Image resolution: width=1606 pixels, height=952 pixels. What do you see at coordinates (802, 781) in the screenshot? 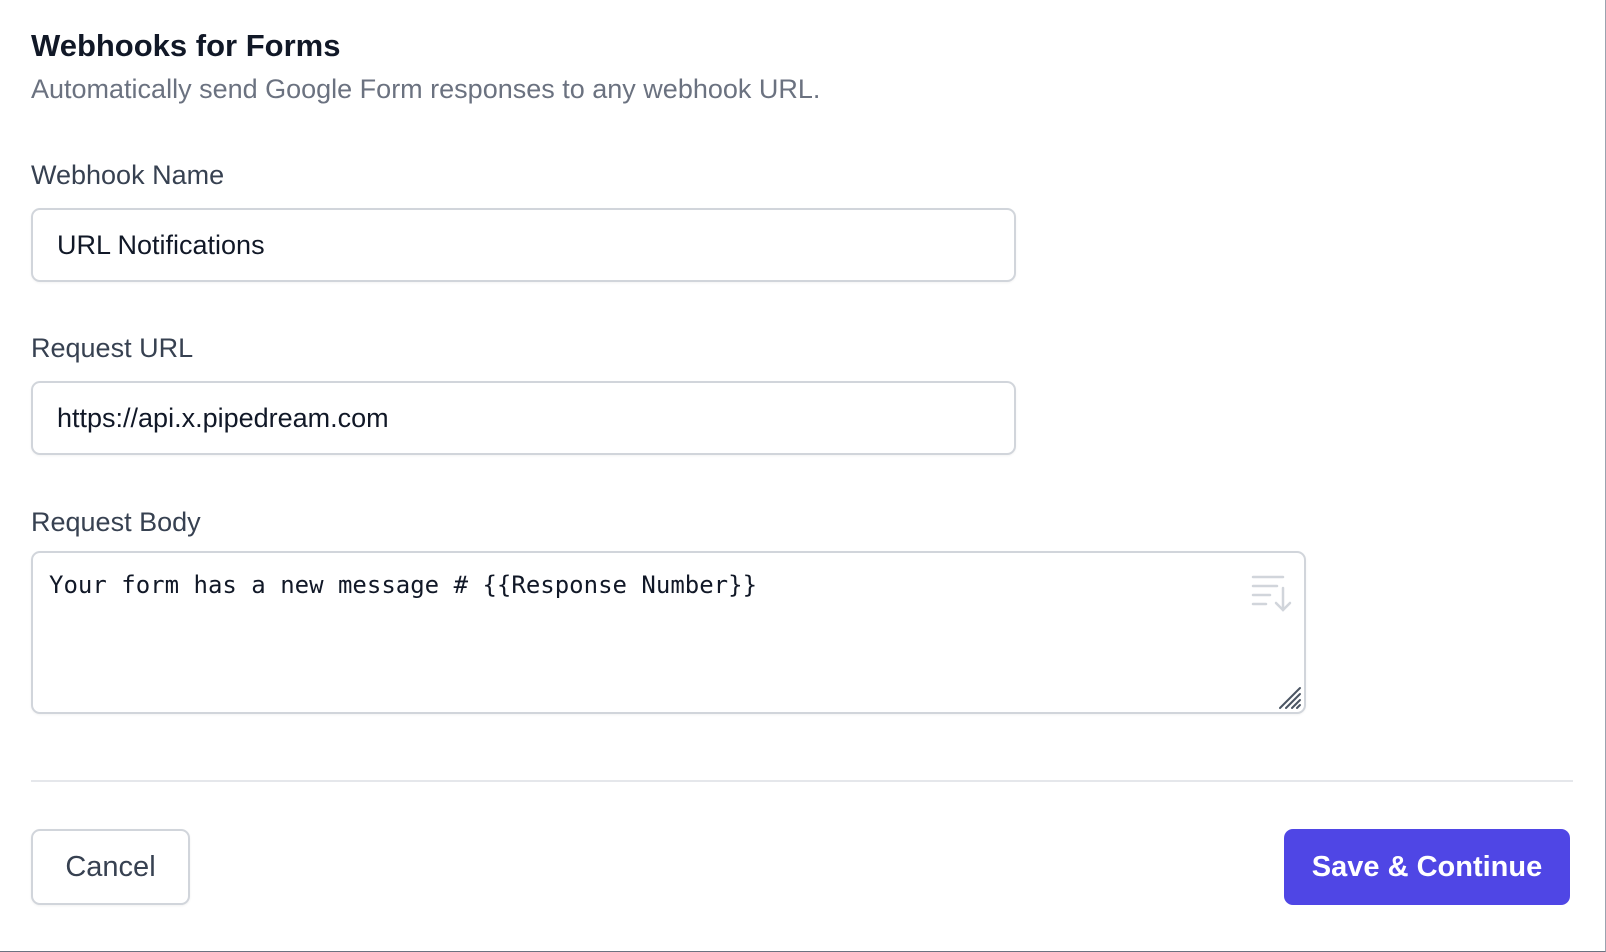
I see `footer-divider` at bounding box center [802, 781].